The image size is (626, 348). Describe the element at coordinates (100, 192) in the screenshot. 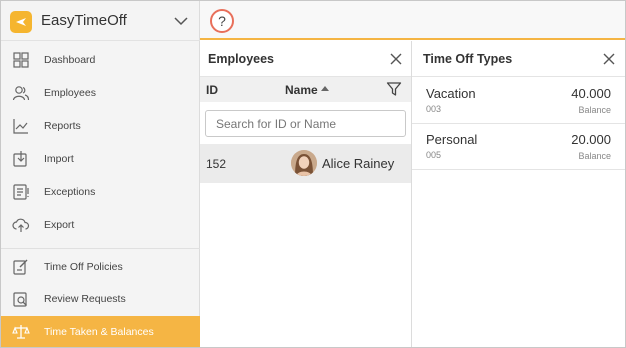

I see `sidebar-item-exceptions: Exceptions` at that location.